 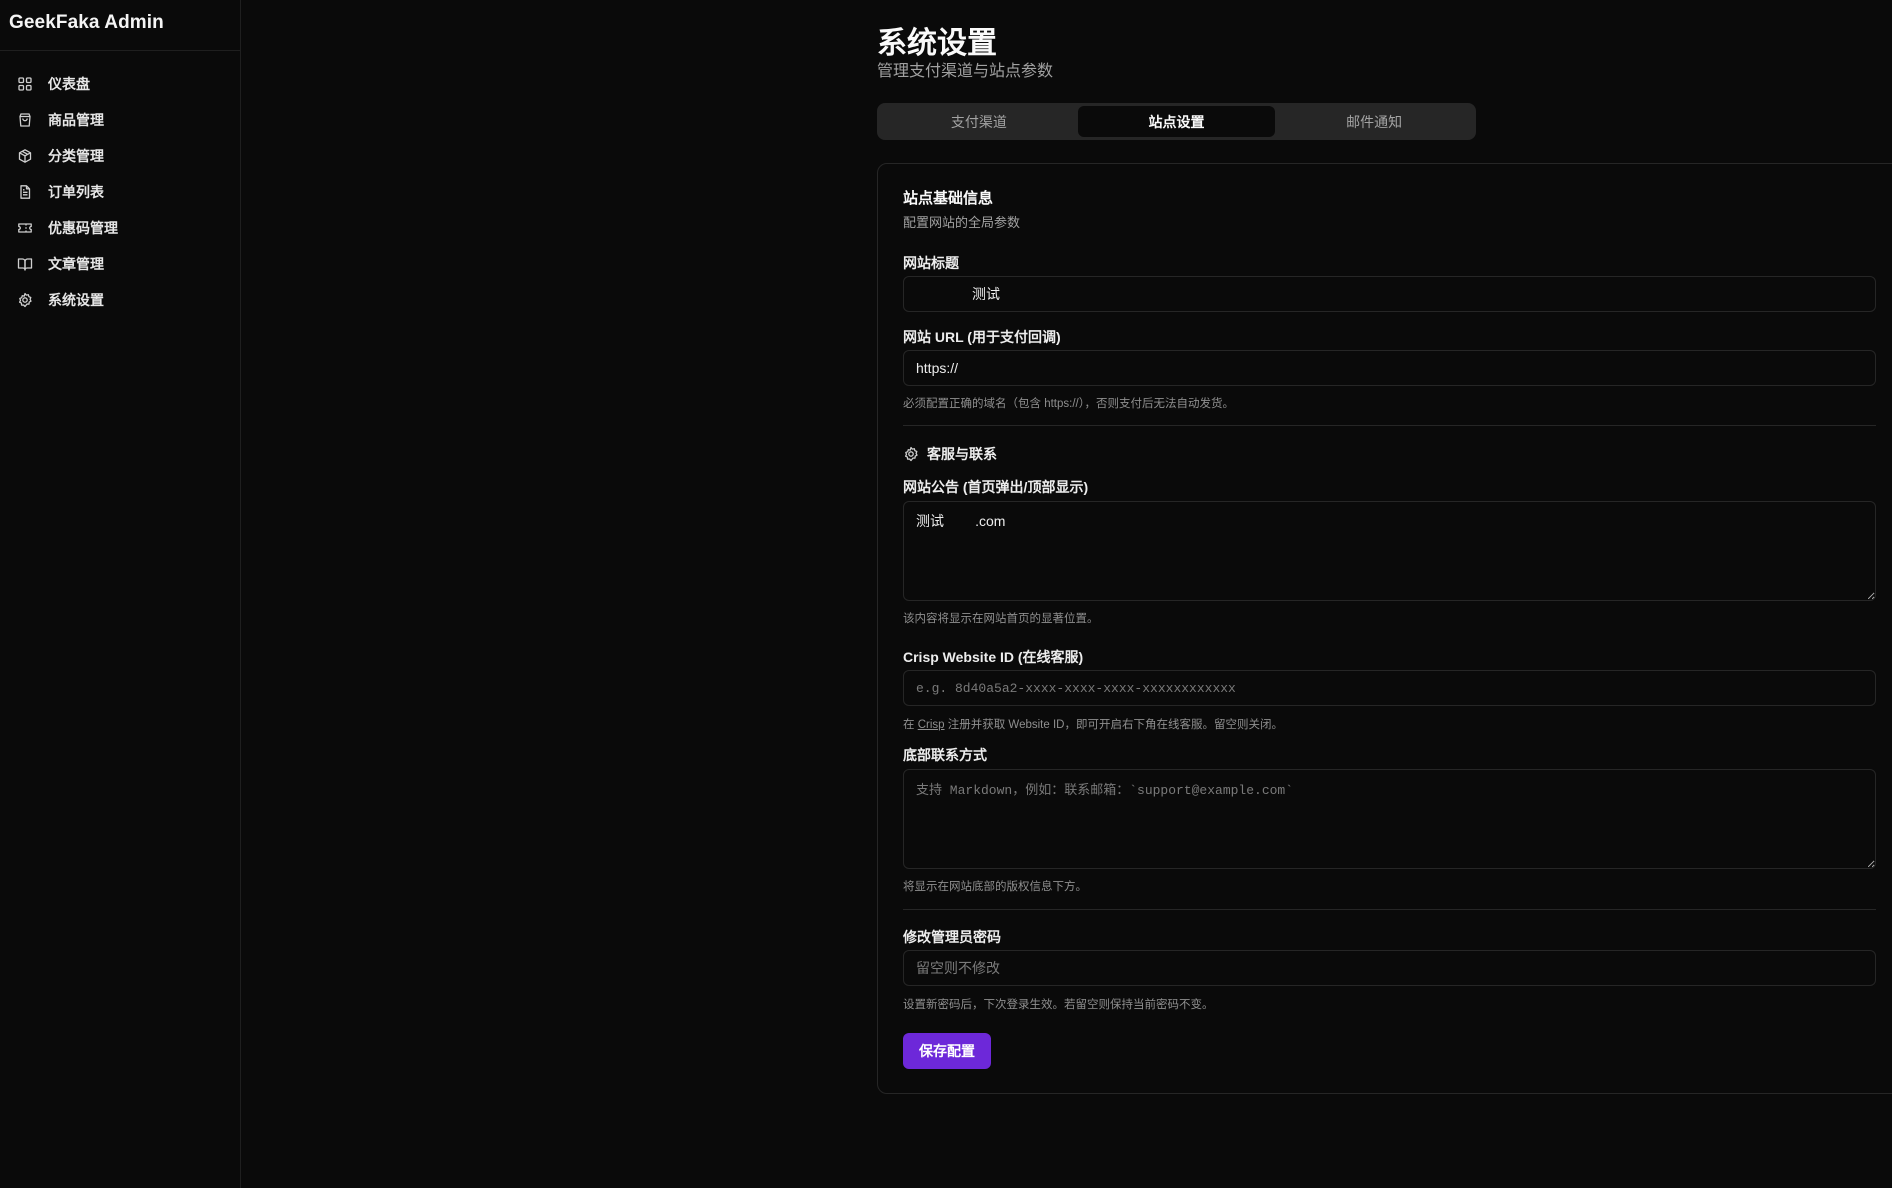 I want to click on book-open-icon, so click(x=25, y=264).